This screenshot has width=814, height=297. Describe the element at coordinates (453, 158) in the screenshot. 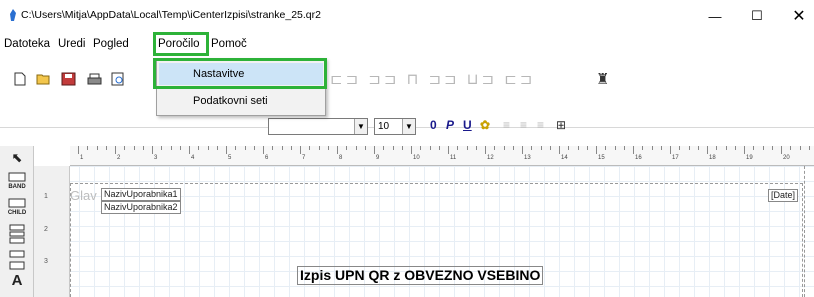

I see `ruler-number: 11` at that location.